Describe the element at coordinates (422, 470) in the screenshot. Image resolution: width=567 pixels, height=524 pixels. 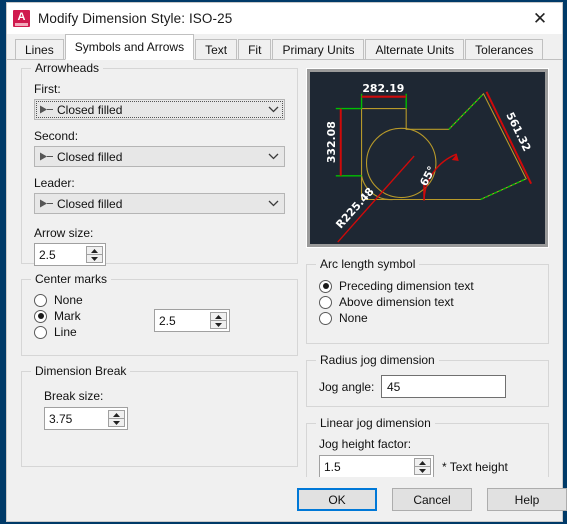
I see `jog-height-decrement-button` at that location.